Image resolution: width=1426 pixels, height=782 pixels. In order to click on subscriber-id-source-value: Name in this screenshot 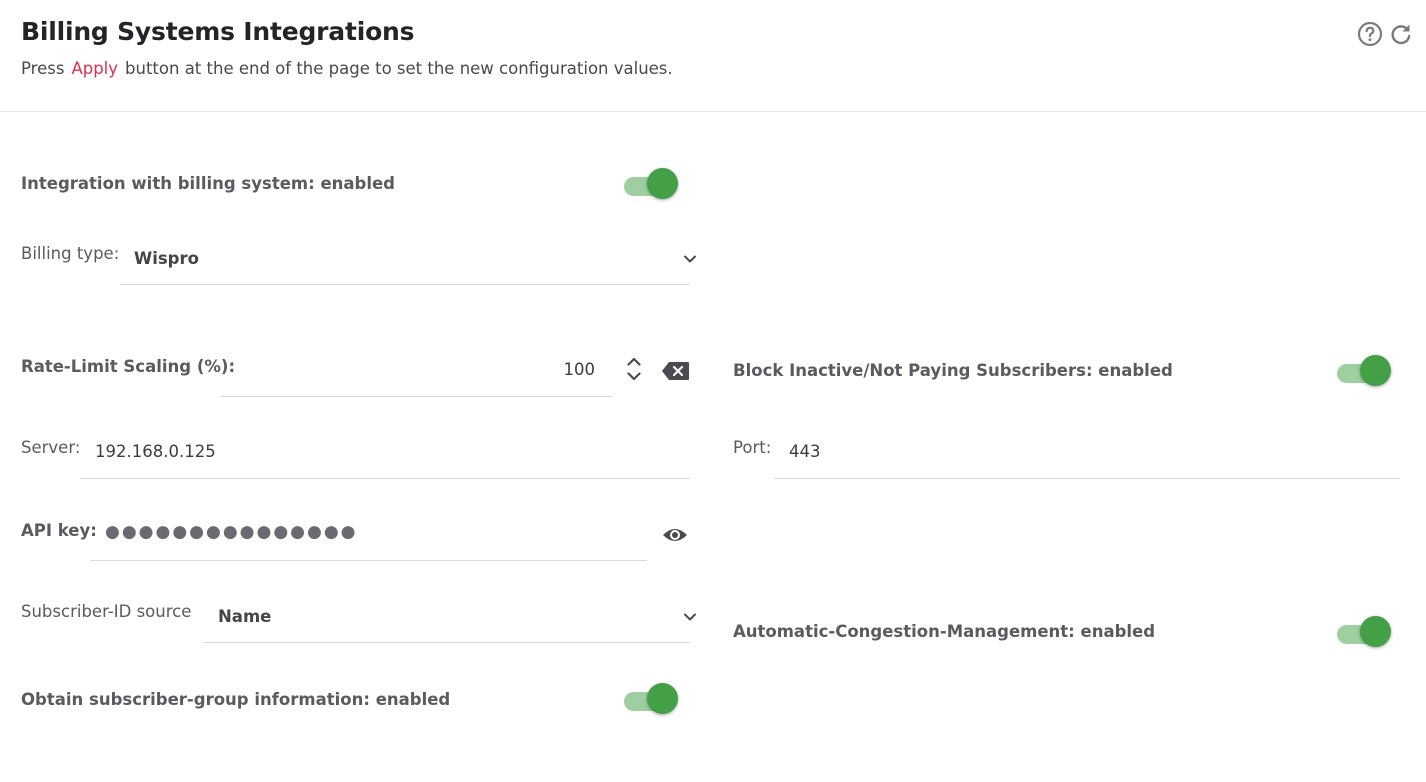, I will do `click(245, 616)`.